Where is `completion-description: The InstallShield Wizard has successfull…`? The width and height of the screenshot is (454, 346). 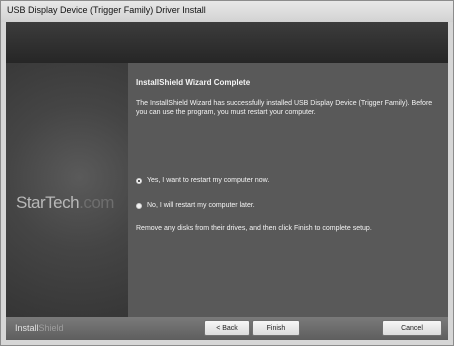 completion-description: The InstallShield Wizard has successfull… is located at coordinates (284, 108).